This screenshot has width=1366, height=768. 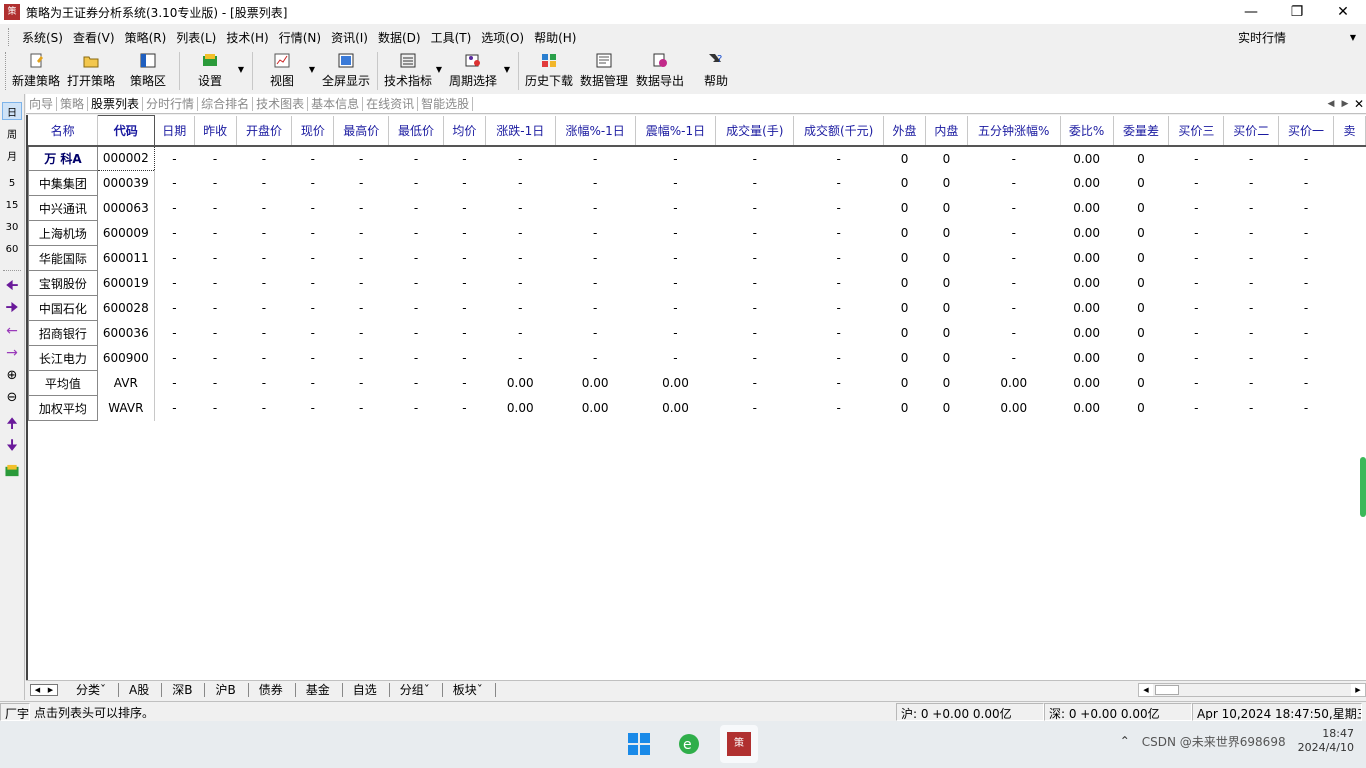 I want to click on stock-name-cell: 万 科A, so click(x=63, y=158).